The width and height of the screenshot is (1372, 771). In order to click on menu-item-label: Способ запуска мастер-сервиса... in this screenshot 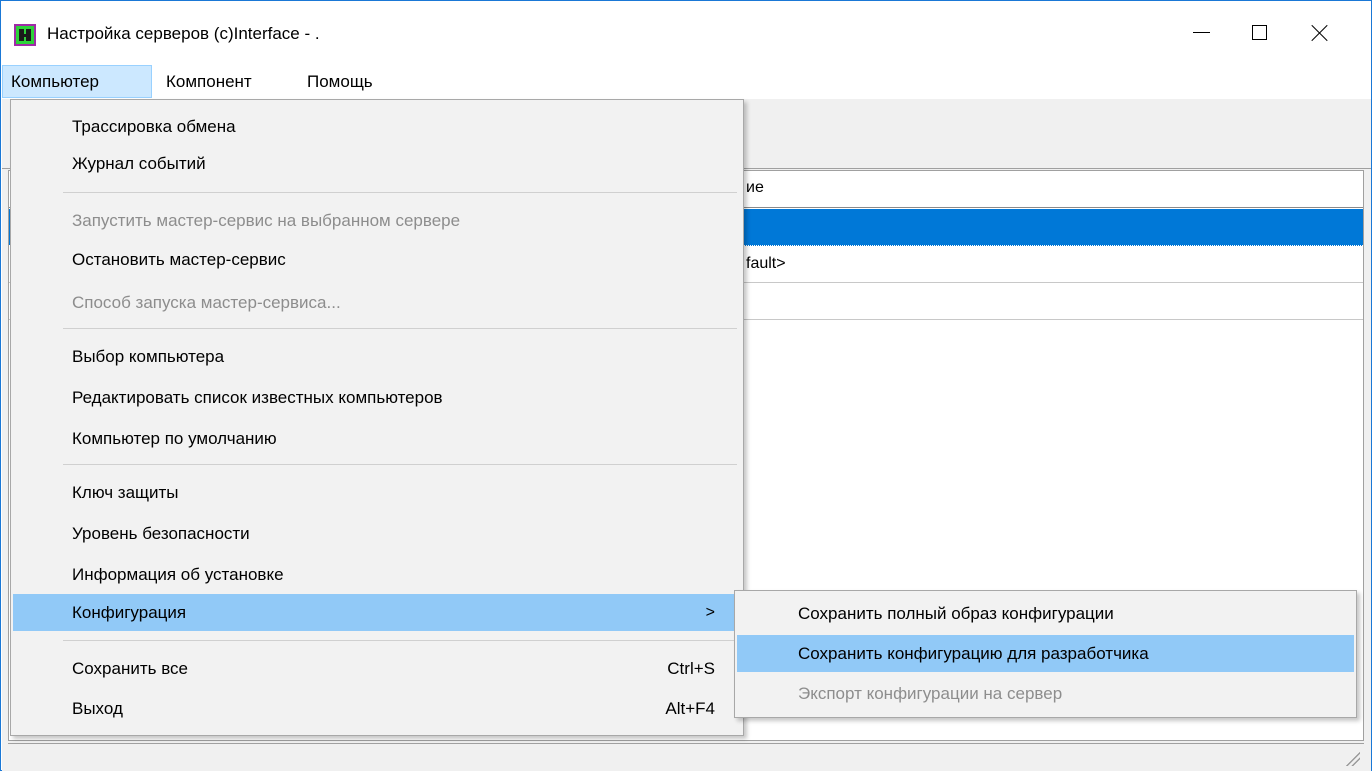, I will do `click(206, 302)`.